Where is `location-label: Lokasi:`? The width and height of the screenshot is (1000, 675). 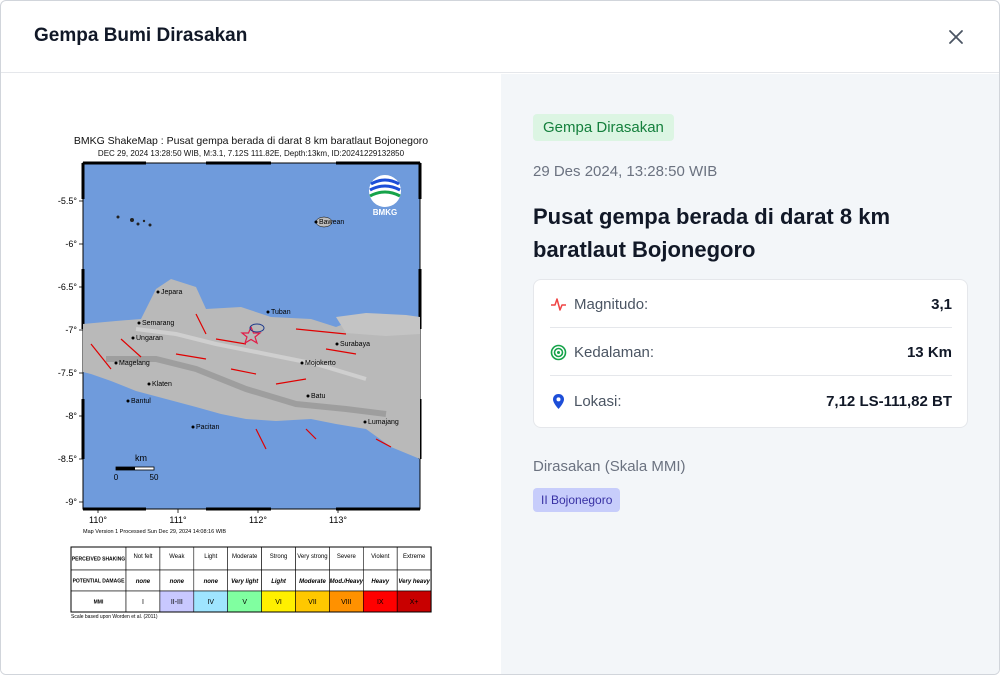
location-label: Lokasi: is located at coordinates (598, 401).